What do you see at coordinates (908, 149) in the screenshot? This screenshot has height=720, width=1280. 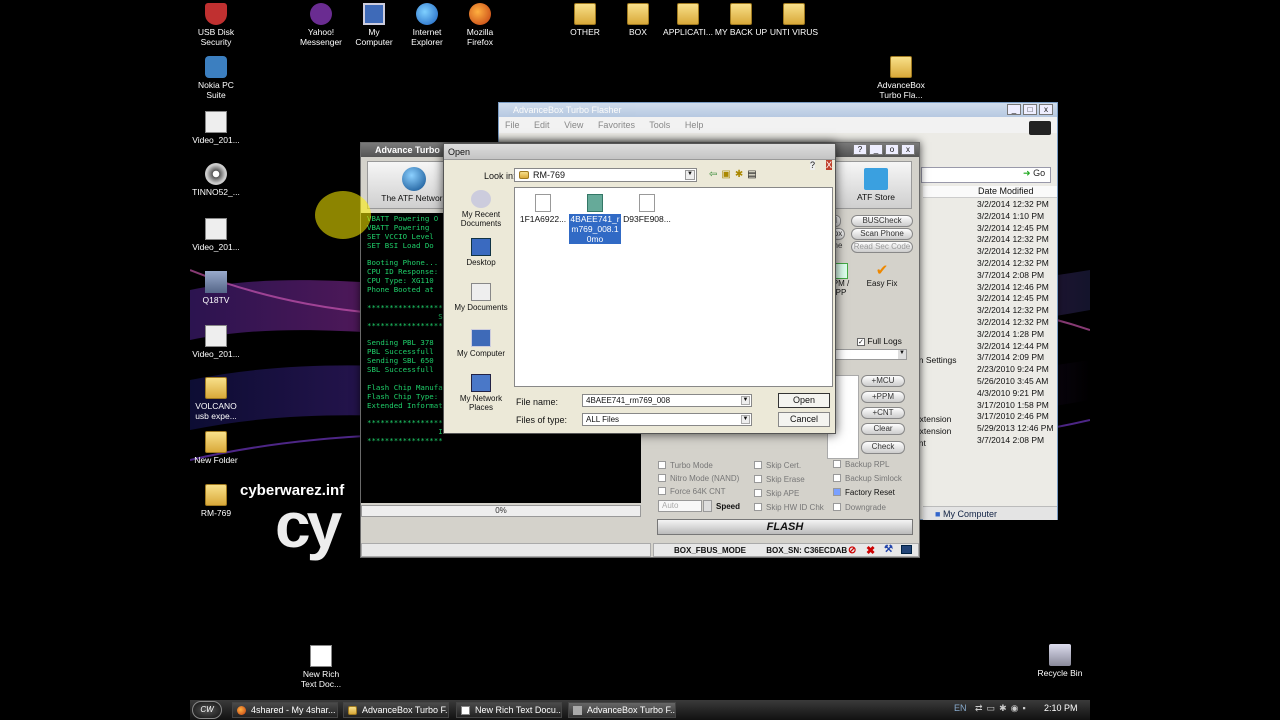 I see `atf-close-button: x` at bounding box center [908, 149].